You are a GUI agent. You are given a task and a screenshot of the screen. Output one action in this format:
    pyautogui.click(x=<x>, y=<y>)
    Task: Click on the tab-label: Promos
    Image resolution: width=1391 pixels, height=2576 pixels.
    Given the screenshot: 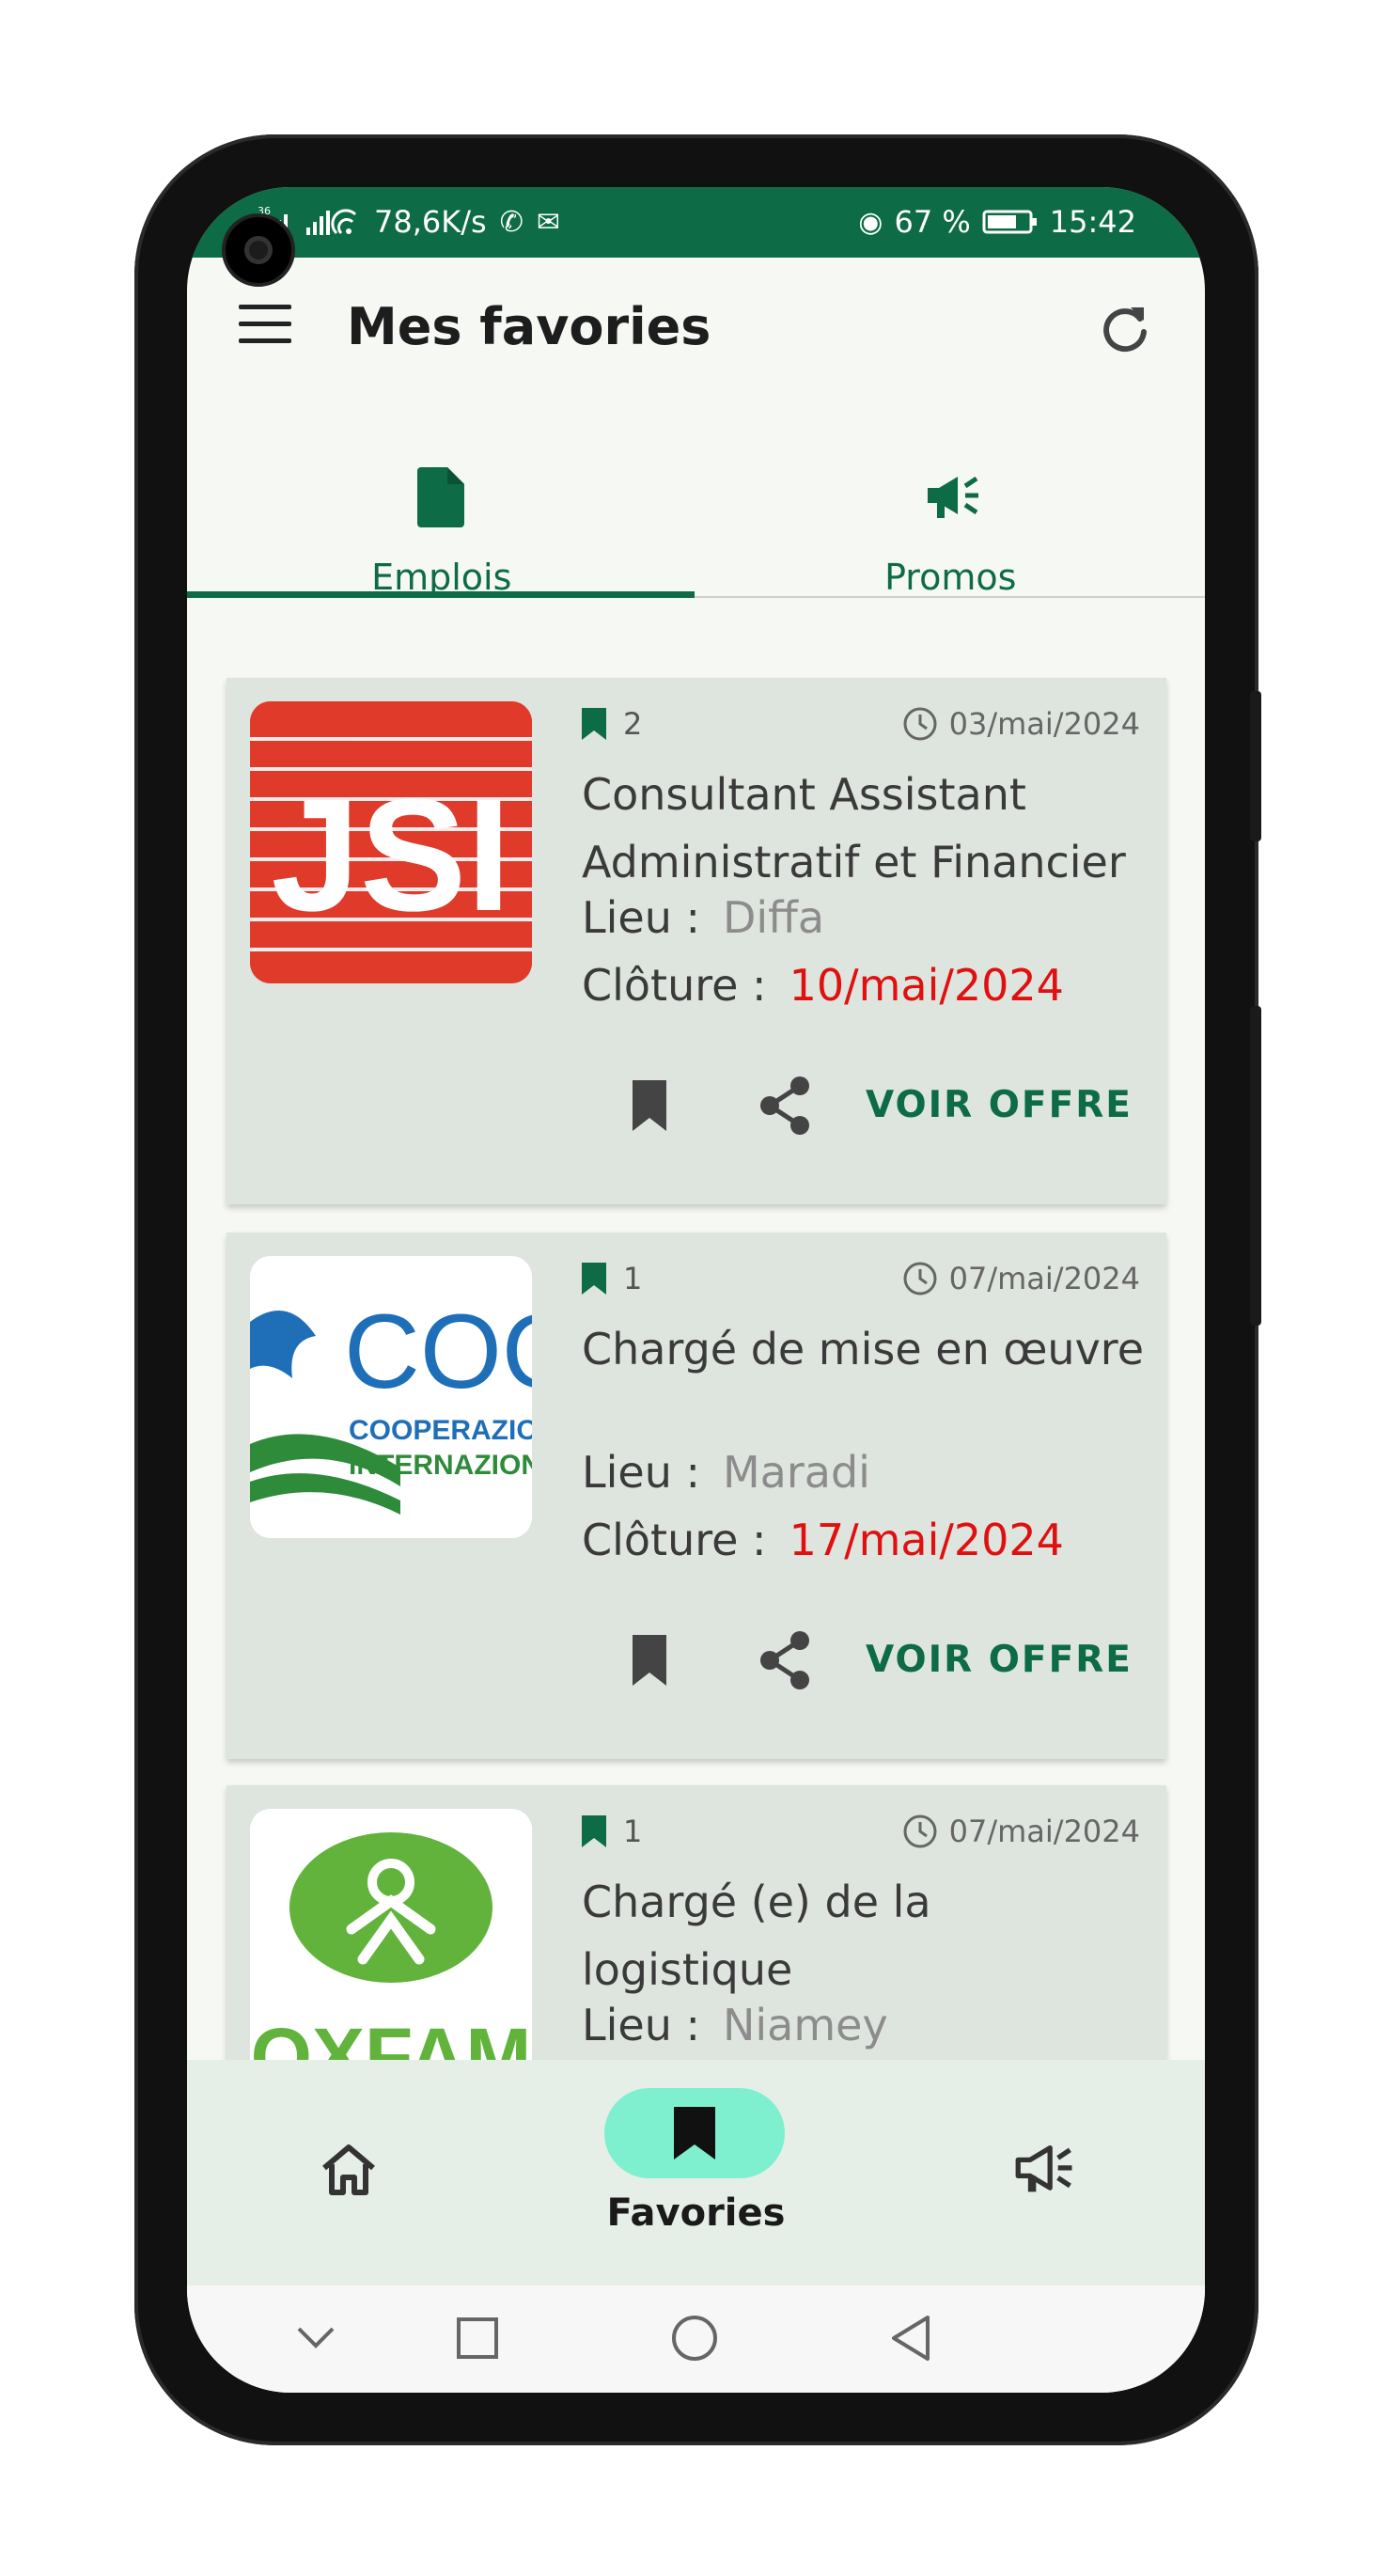 What is the action you would take?
    pyautogui.click(x=951, y=577)
    